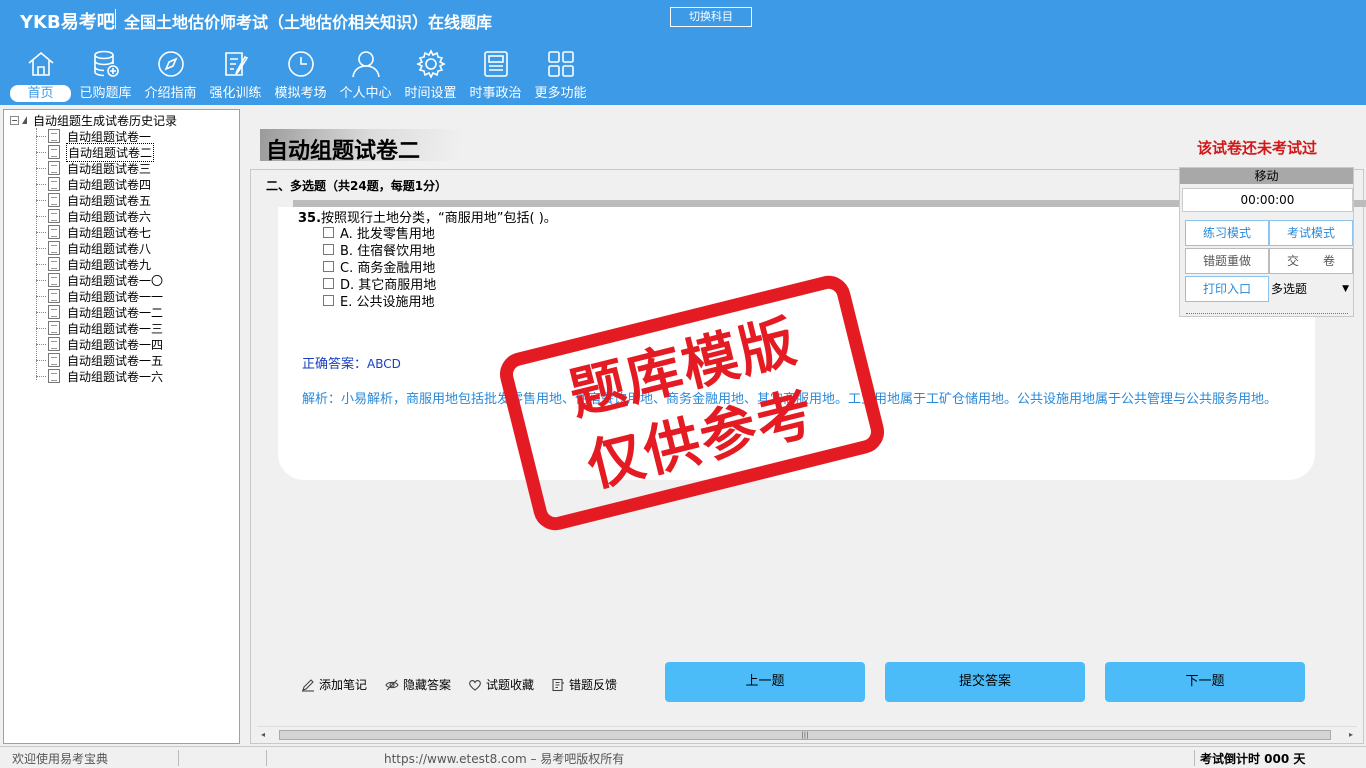 Image resolution: width=1366 pixels, height=768 pixels. I want to click on tree-item: 自动组题试卷一四, so click(100, 344).